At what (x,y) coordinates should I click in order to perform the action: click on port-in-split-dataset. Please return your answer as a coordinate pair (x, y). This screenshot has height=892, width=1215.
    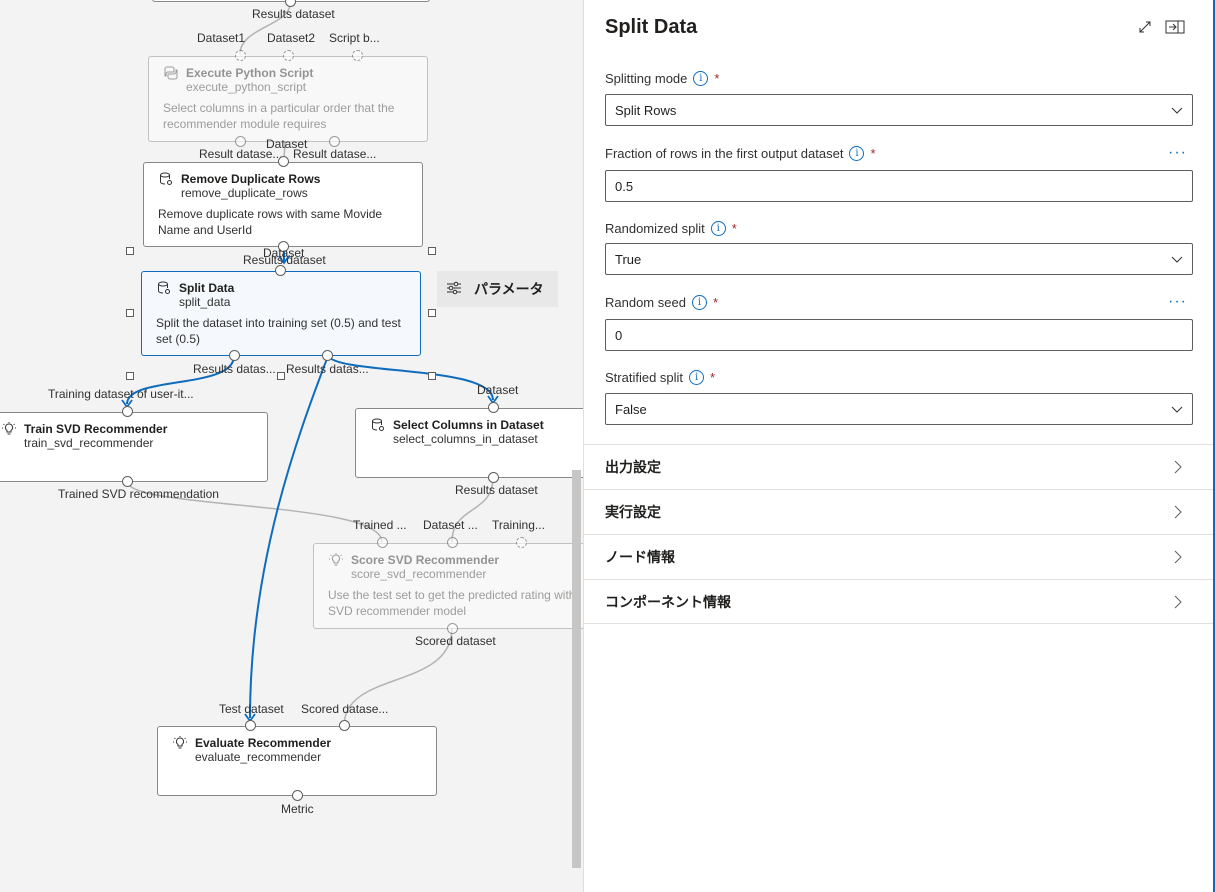
    Looking at the image, I should click on (280, 270).